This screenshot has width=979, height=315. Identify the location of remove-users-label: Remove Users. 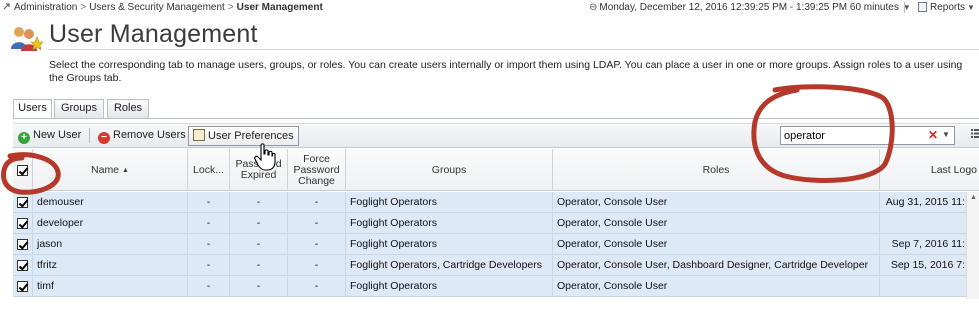
(149, 135).